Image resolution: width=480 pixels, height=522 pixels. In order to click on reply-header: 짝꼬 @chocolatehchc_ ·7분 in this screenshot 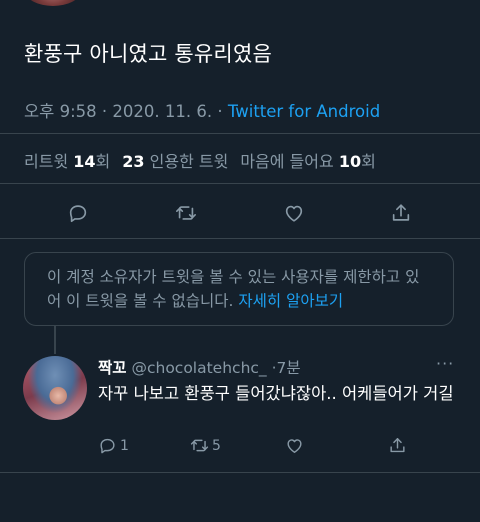, I will do `click(199, 367)`.